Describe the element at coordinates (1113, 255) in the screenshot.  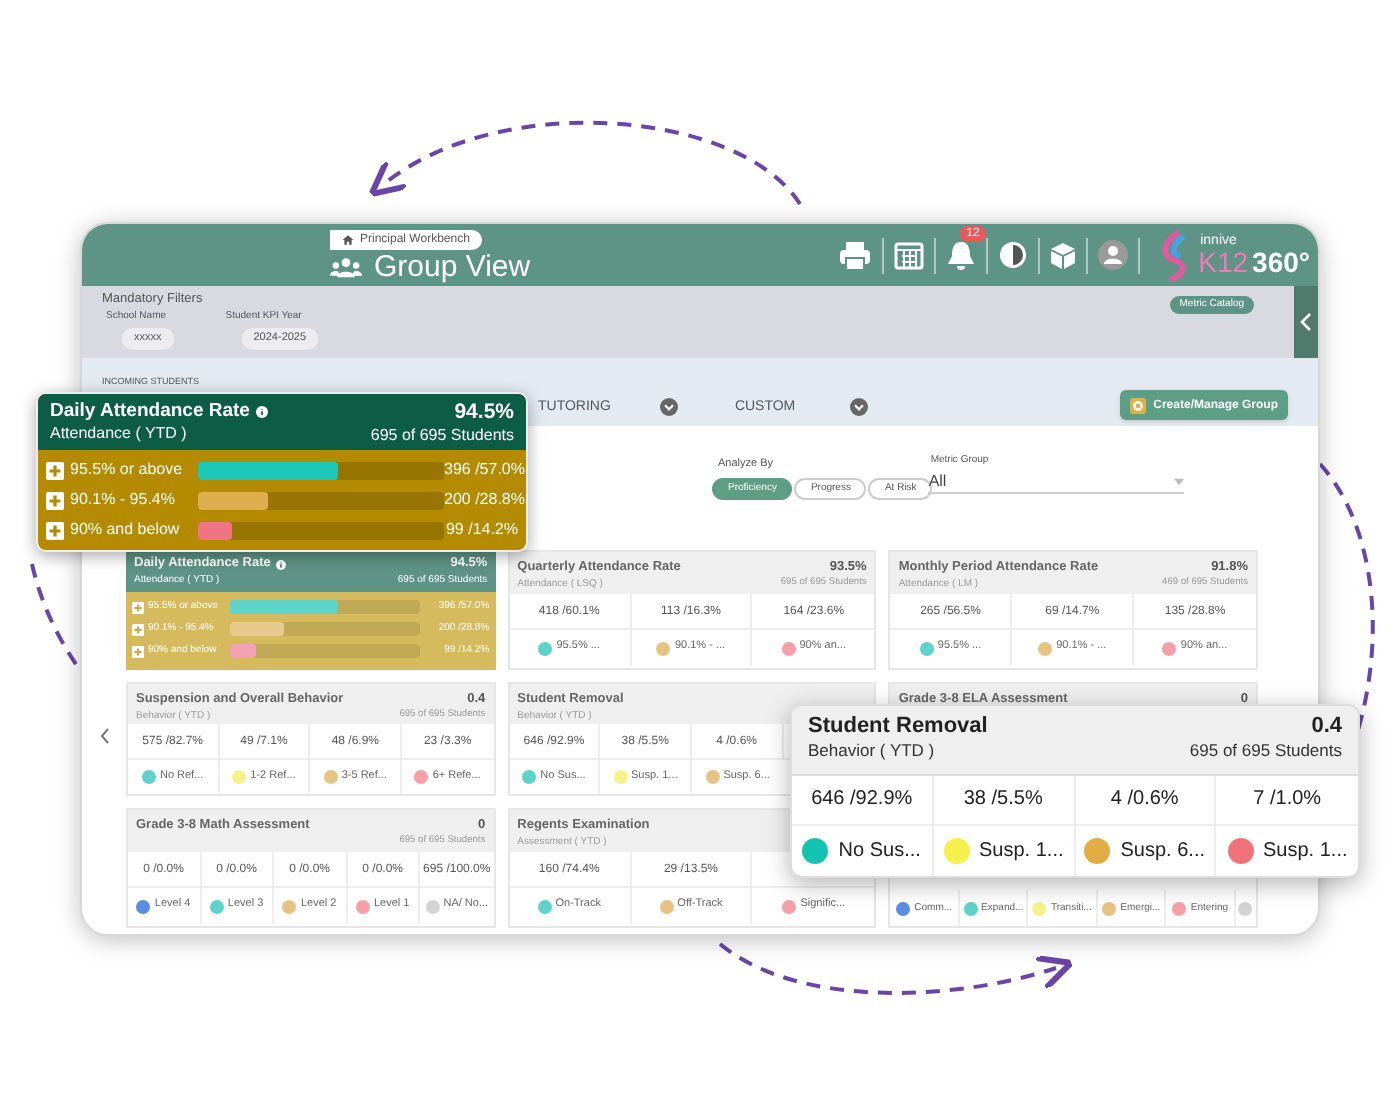
I see `user-avatar-icon` at that location.